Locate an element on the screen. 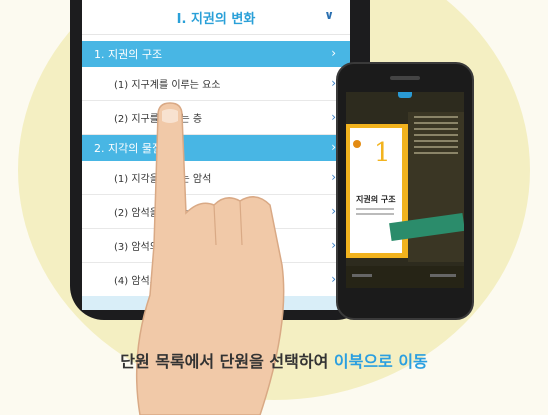 The width and height of the screenshot is (548, 415). caption: 단원 목록에서 단원을 선택하여 이북으로 이동 is located at coordinates (274, 360).